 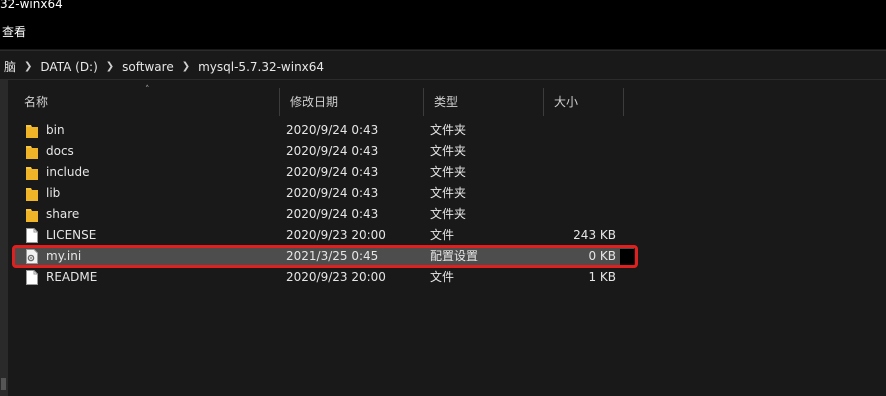 What do you see at coordinates (147, 102) in the screenshot?
I see `column-header-name: 名称` at bounding box center [147, 102].